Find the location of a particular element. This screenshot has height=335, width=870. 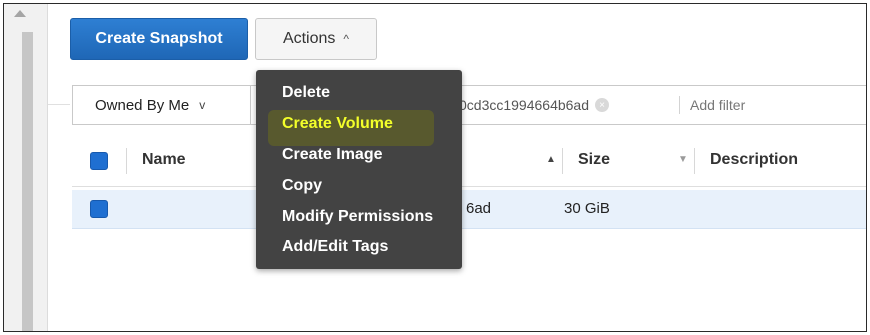

size-cell: 30 GiB is located at coordinates (587, 208).